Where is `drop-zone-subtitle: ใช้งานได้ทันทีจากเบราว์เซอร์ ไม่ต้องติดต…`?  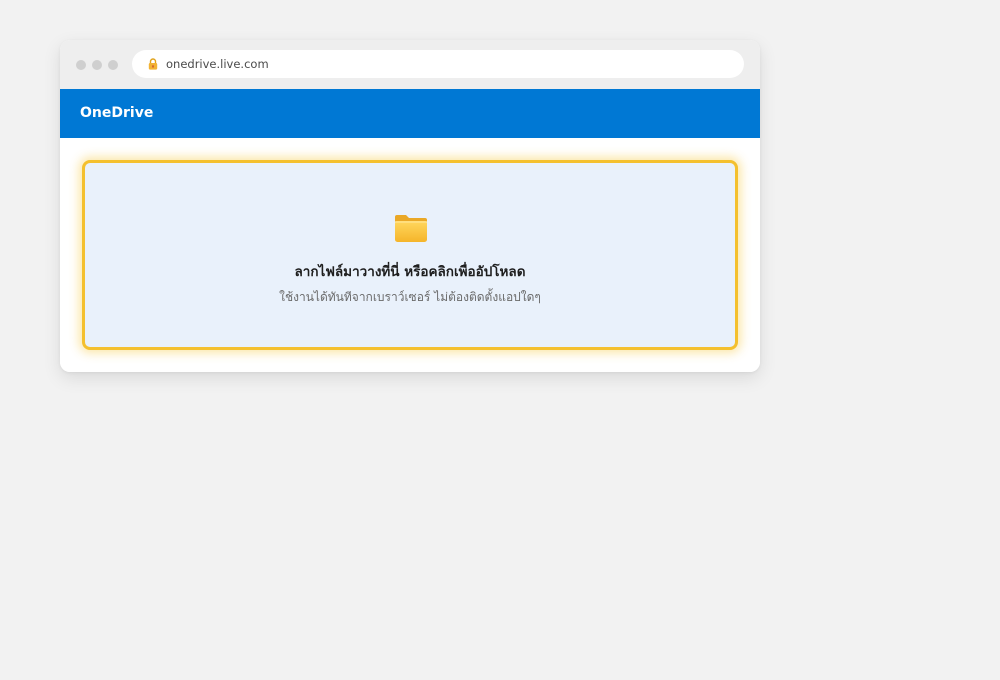
drop-zone-subtitle: ใช้งานได้ทันทีจากเบราว์เซอร์ ไม่ต้องติดต… is located at coordinates (410, 297).